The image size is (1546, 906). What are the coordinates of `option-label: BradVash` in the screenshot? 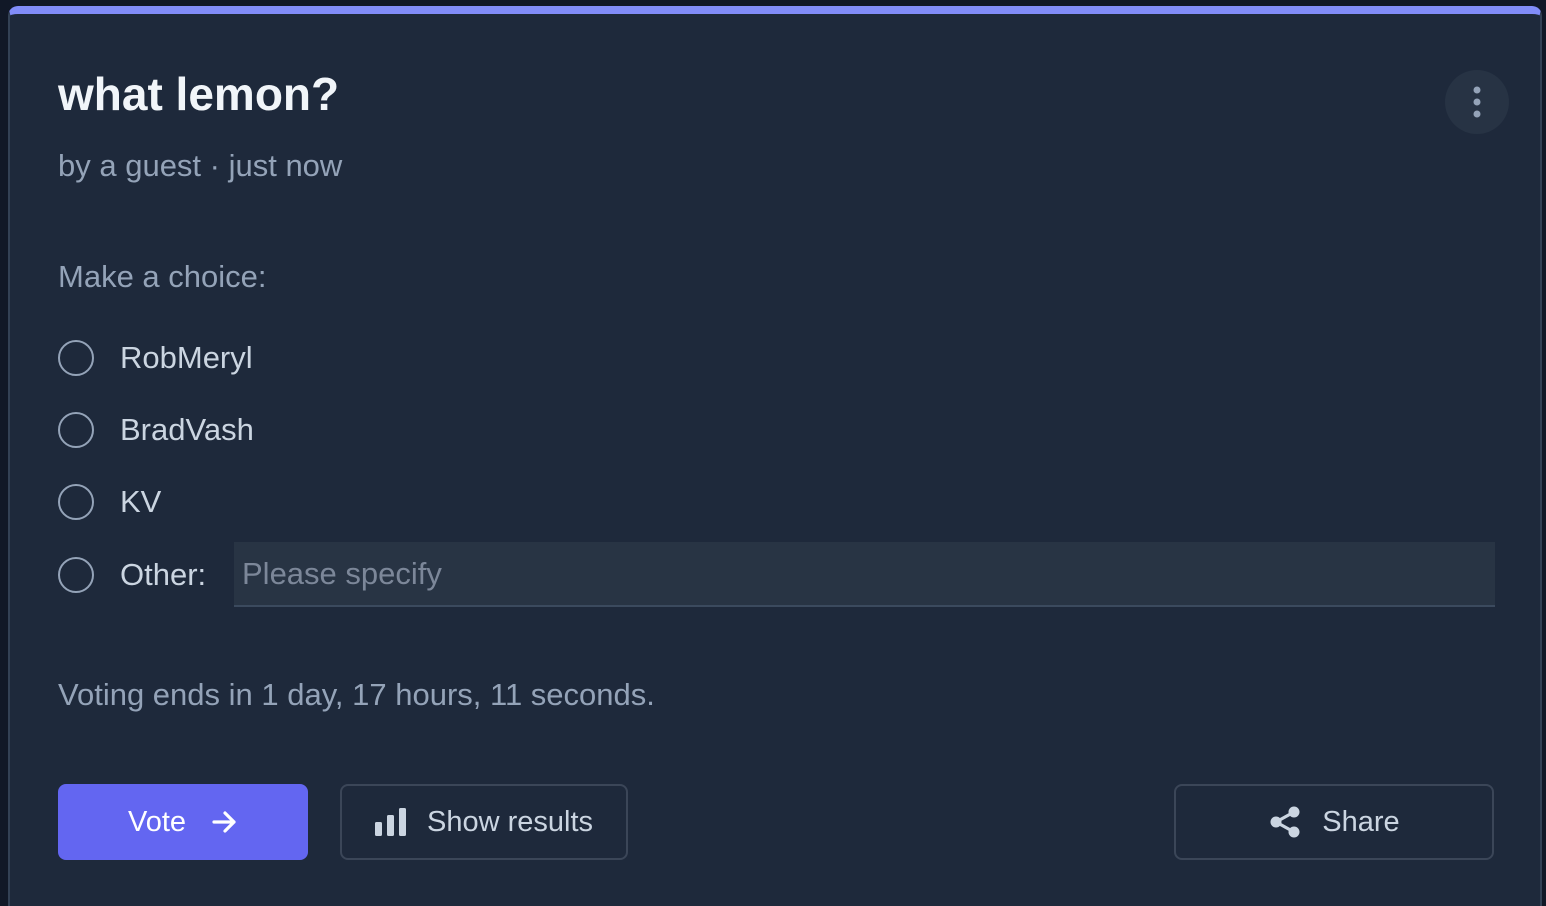 It's located at (187, 429).